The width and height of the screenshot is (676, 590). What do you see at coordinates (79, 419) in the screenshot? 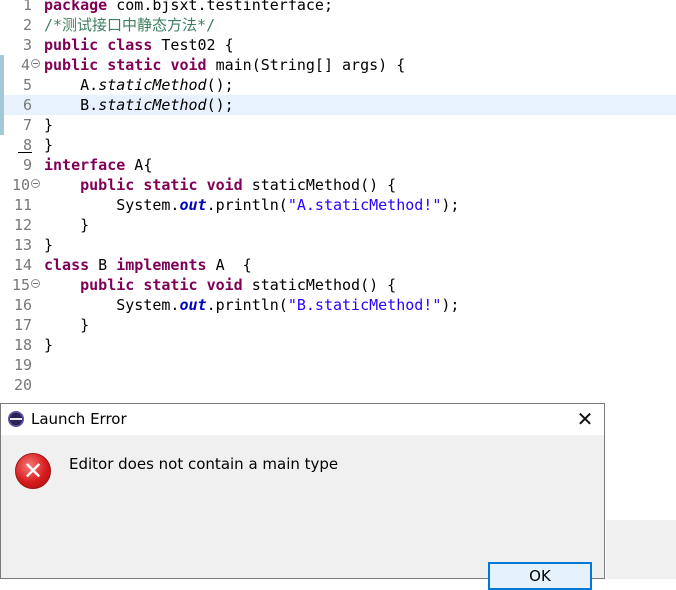
I see `dialog-title: Launch Error` at bounding box center [79, 419].